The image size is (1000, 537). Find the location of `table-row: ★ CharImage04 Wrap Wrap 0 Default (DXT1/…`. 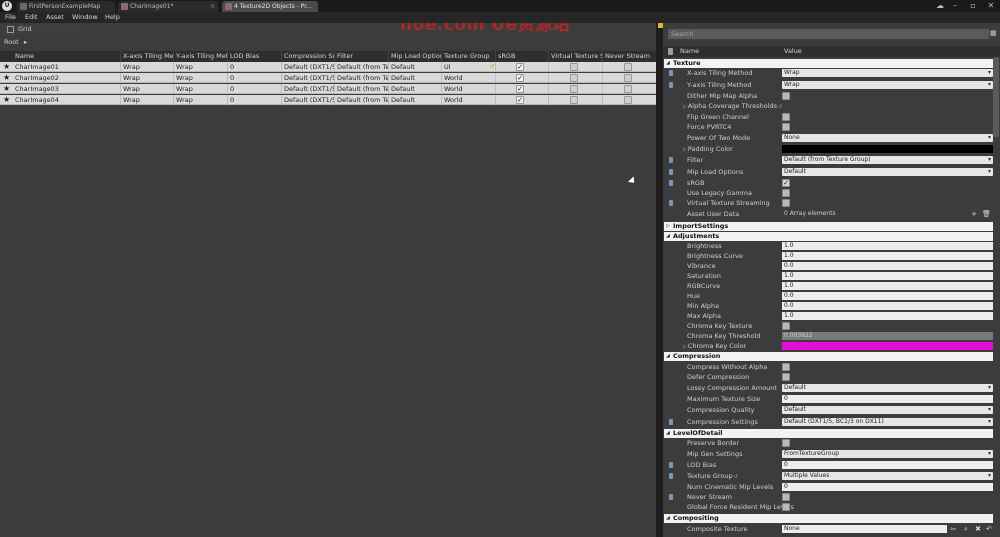

table-row: ★ CharImage04 Wrap Wrap 0 Default (DXT1/… is located at coordinates (328, 100).